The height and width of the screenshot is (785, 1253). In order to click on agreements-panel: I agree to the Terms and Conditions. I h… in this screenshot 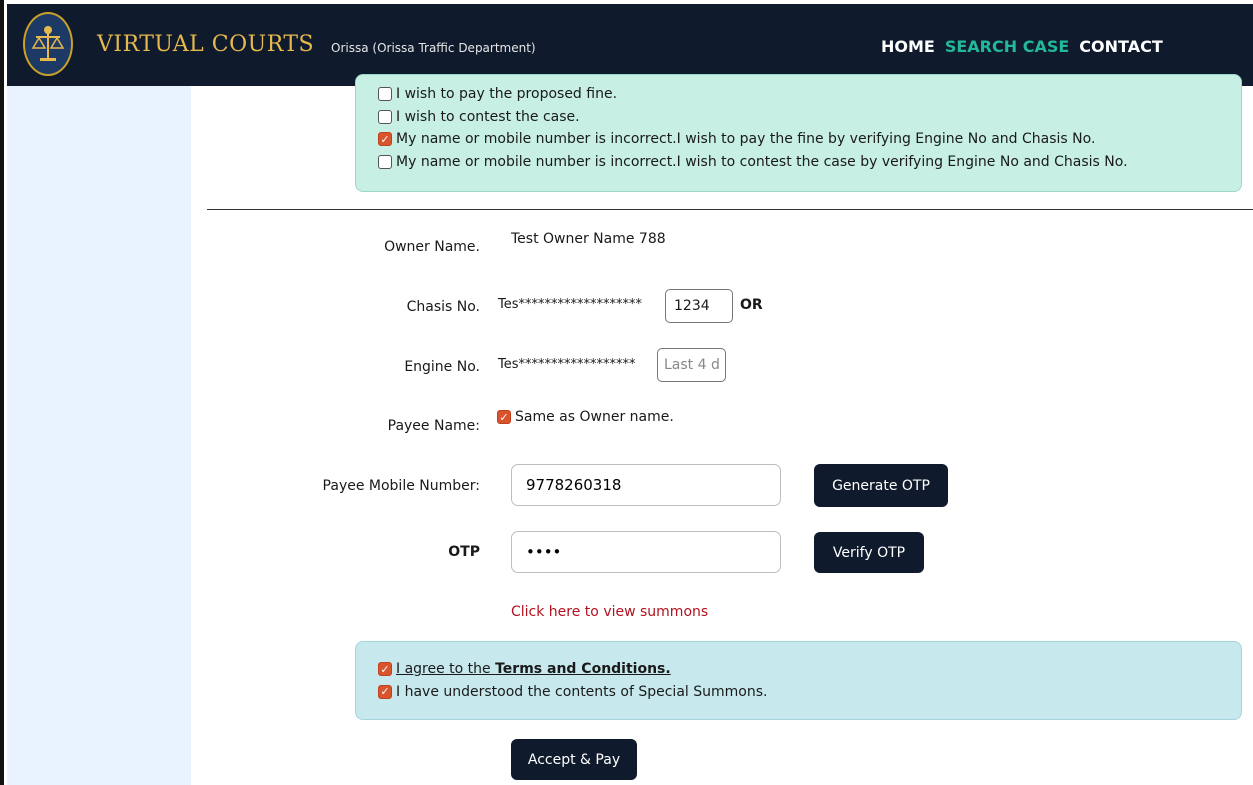, I will do `click(798, 680)`.